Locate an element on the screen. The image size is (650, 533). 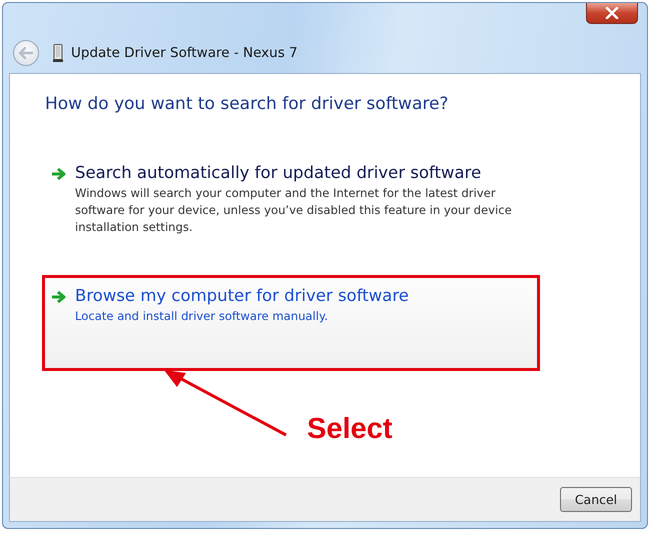
close-button is located at coordinates (612, 13).